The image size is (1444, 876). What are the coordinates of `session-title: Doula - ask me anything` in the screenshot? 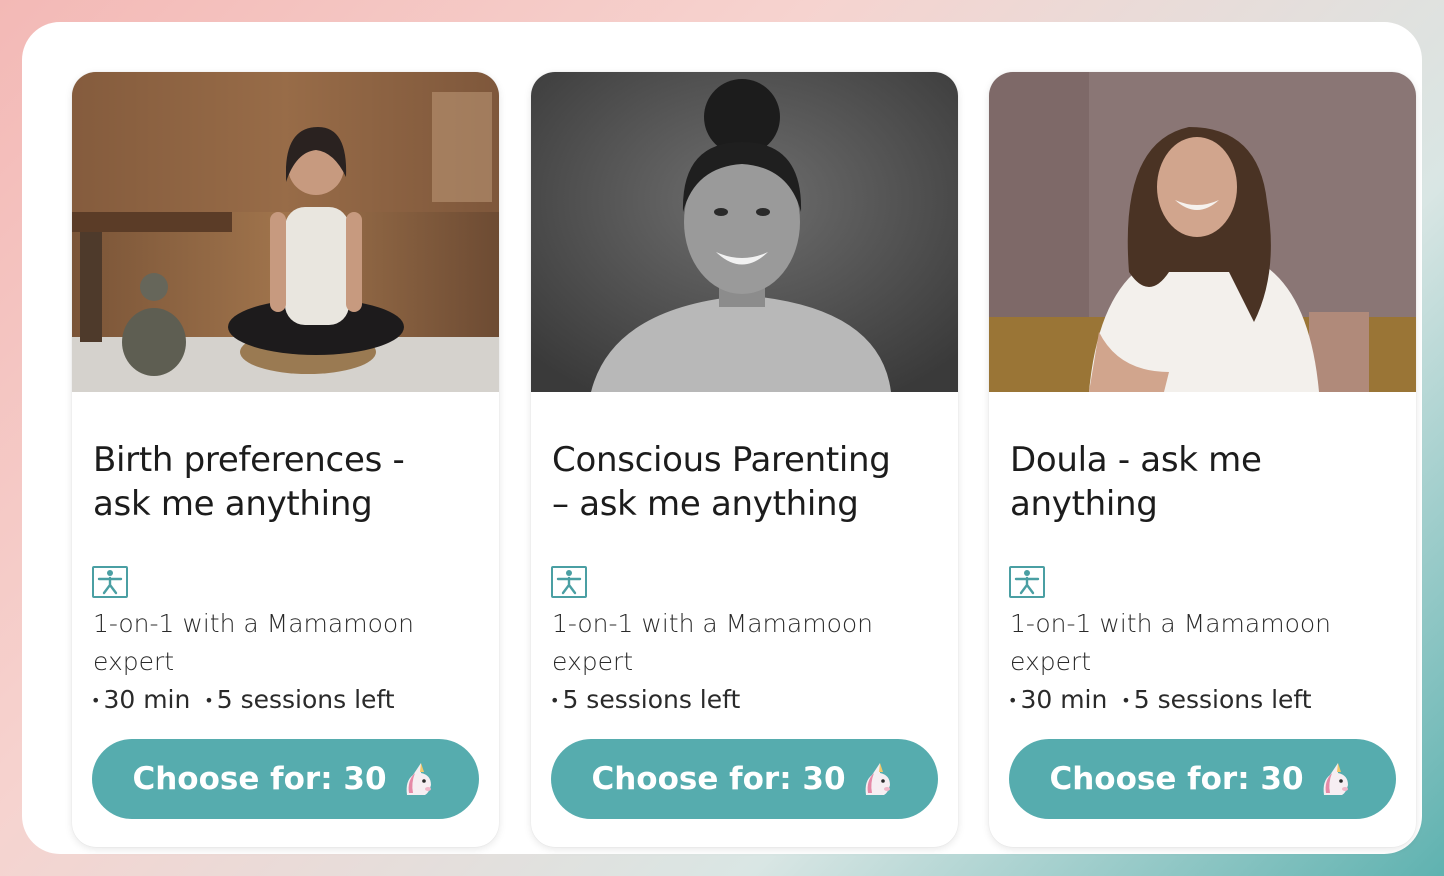 It's located at (1136, 482).